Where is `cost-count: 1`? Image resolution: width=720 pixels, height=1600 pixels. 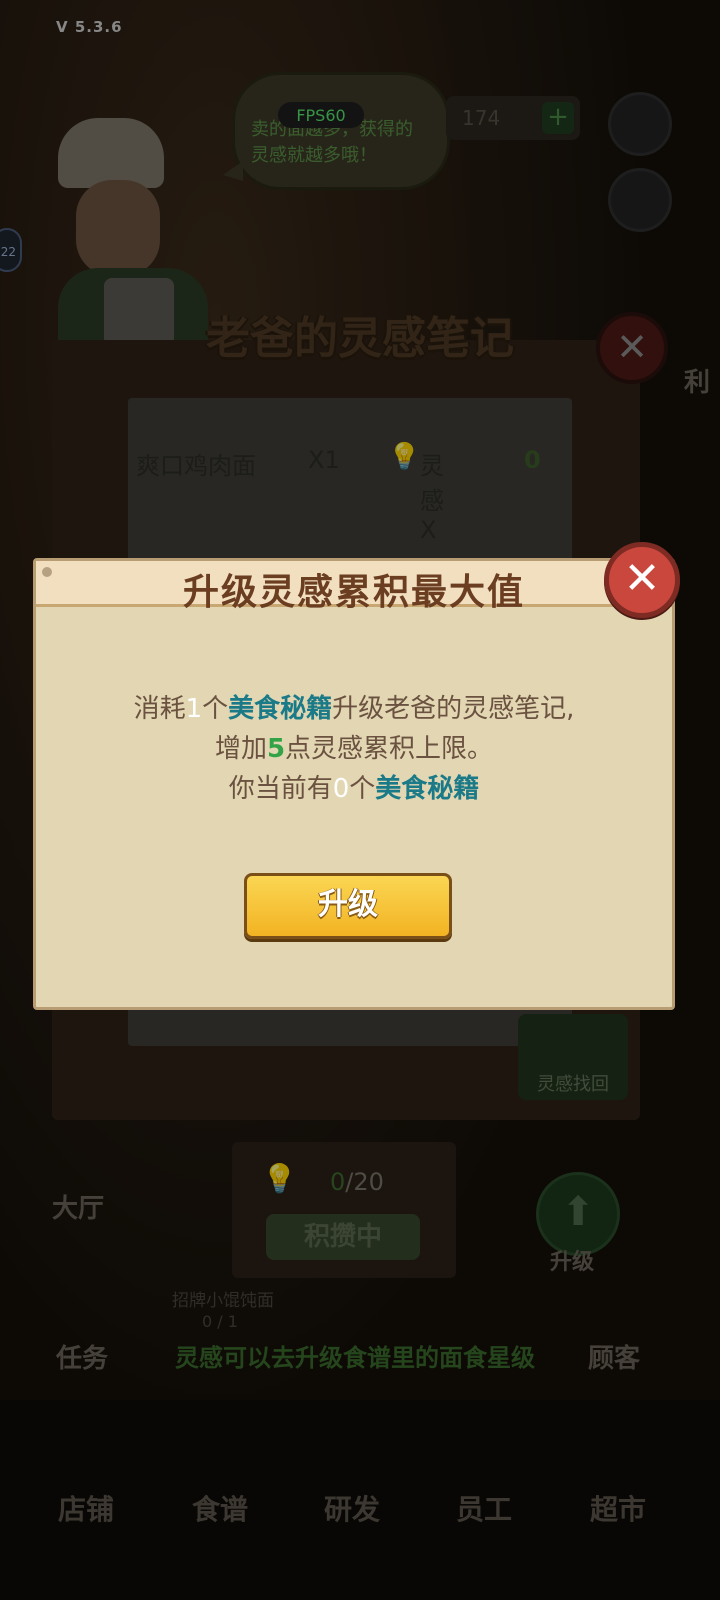 cost-count: 1 is located at coordinates (194, 709).